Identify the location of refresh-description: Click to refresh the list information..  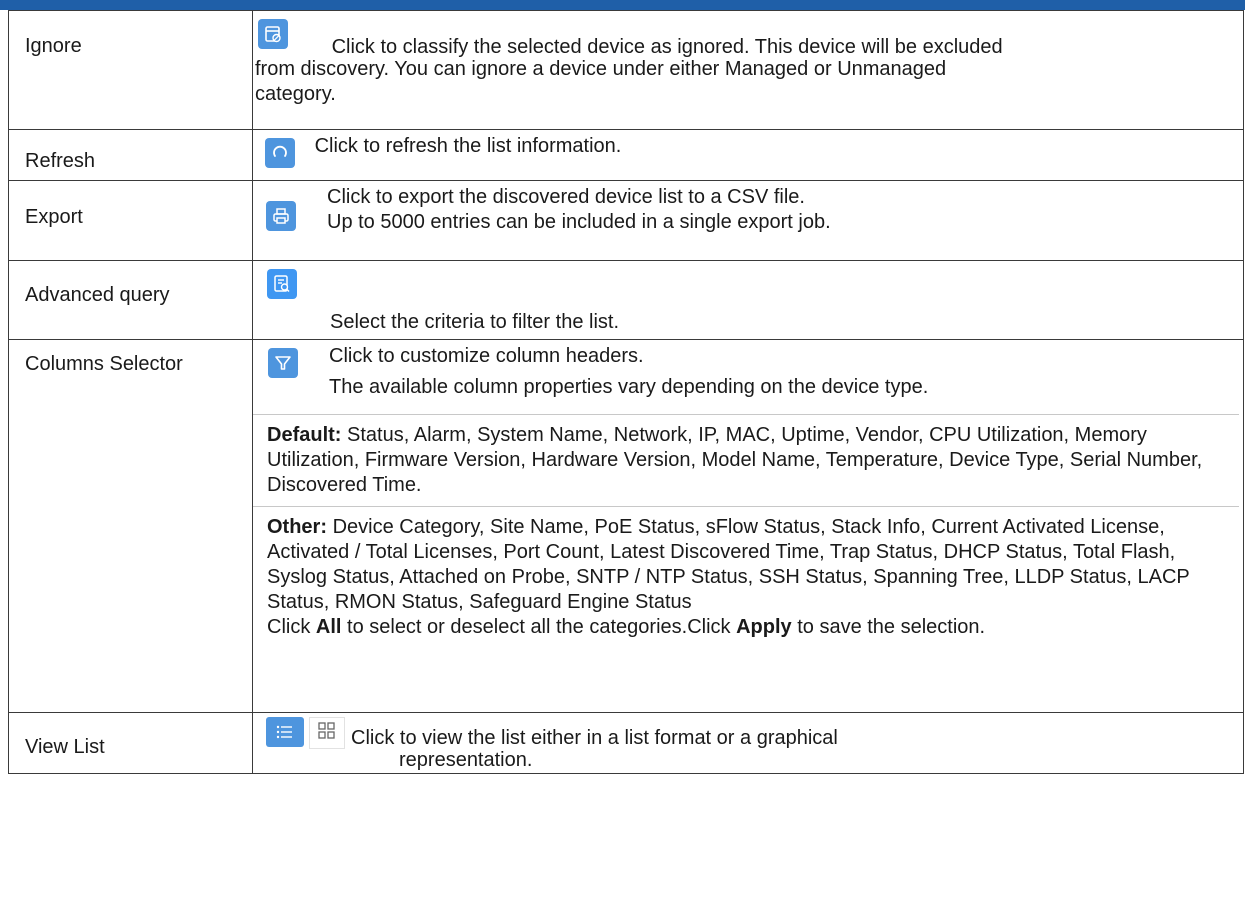
(468, 146).